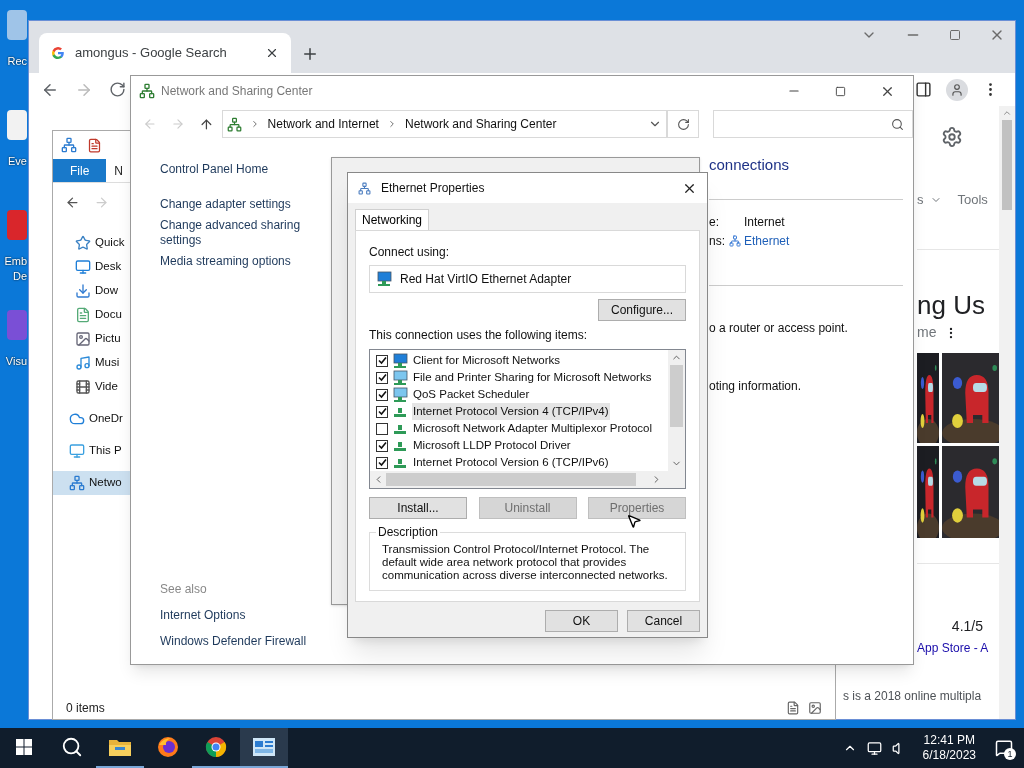 This screenshot has height=768, width=1024. What do you see at coordinates (767, 240) in the screenshot?
I see `connection-link: Ethernet` at bounding box center [767, 240].